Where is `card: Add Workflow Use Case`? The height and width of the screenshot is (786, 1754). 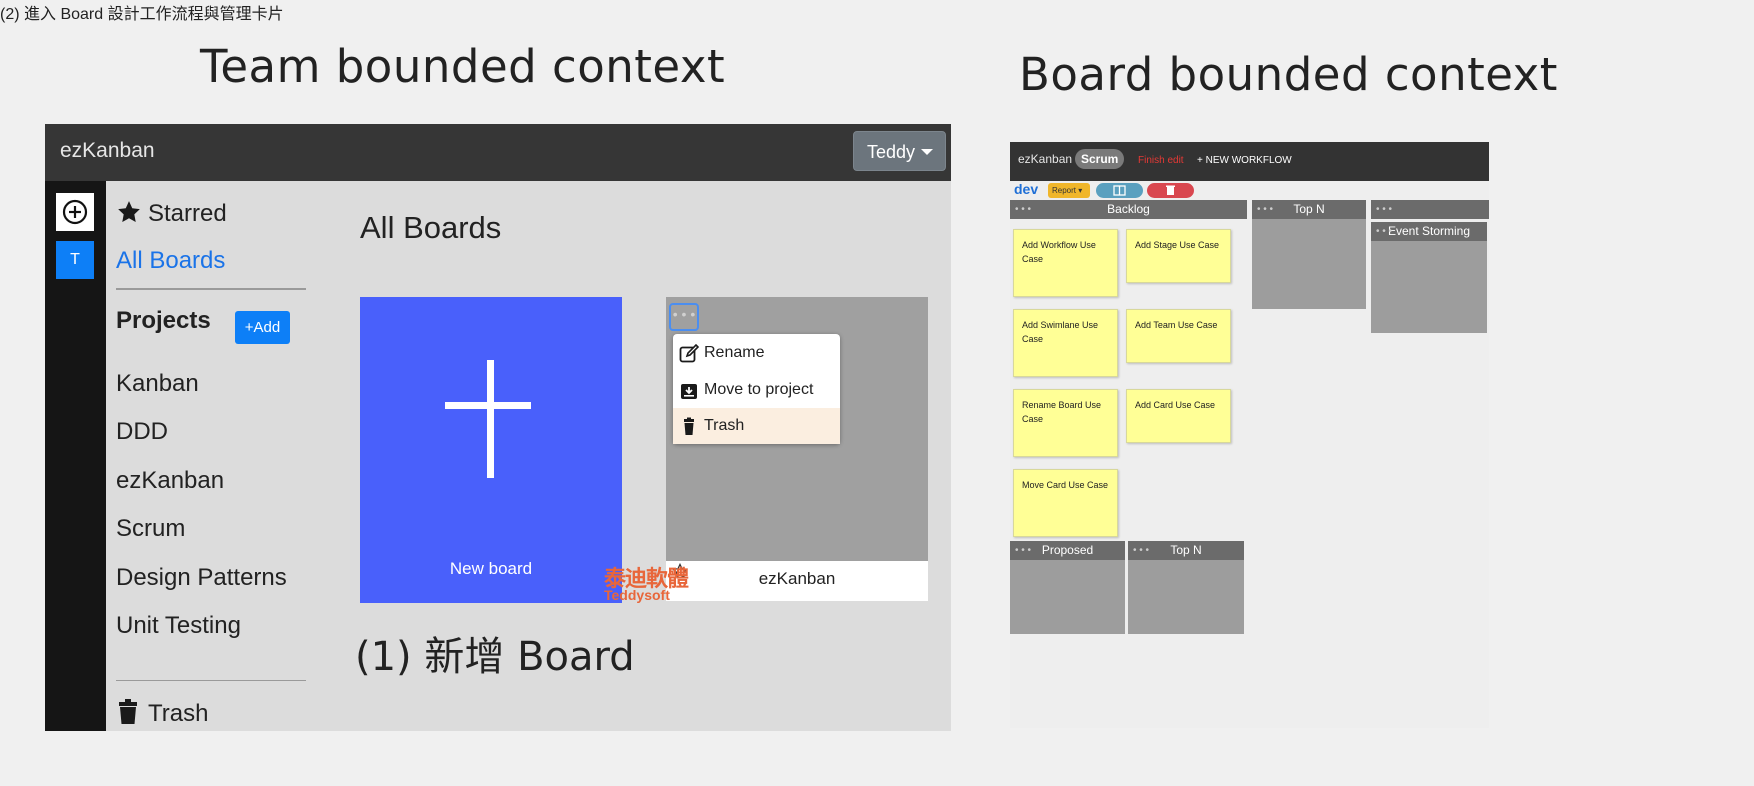
card: Add Workflow Use Case is located at coordinates (1065, 263).